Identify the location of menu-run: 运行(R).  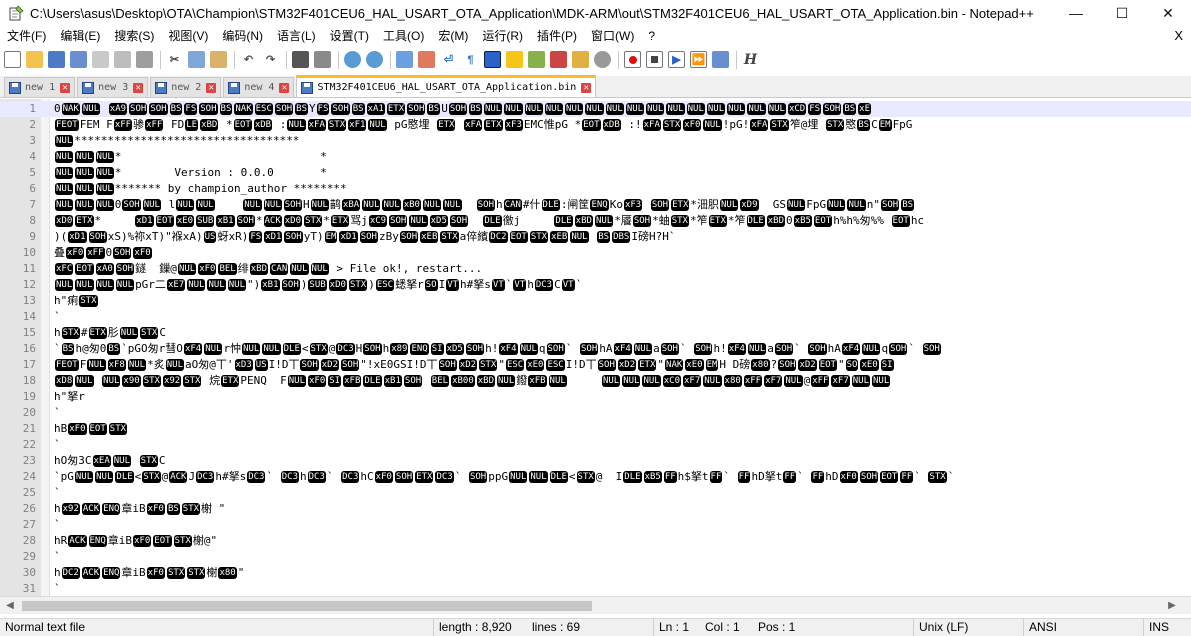
(502, 36).